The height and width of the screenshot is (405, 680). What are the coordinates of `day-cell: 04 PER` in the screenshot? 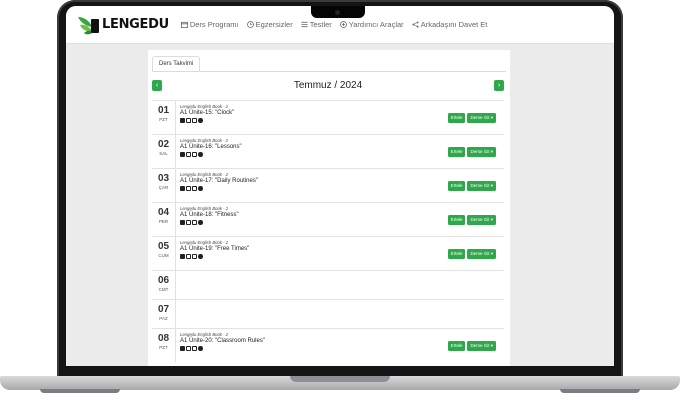 It's located at (164, 219).